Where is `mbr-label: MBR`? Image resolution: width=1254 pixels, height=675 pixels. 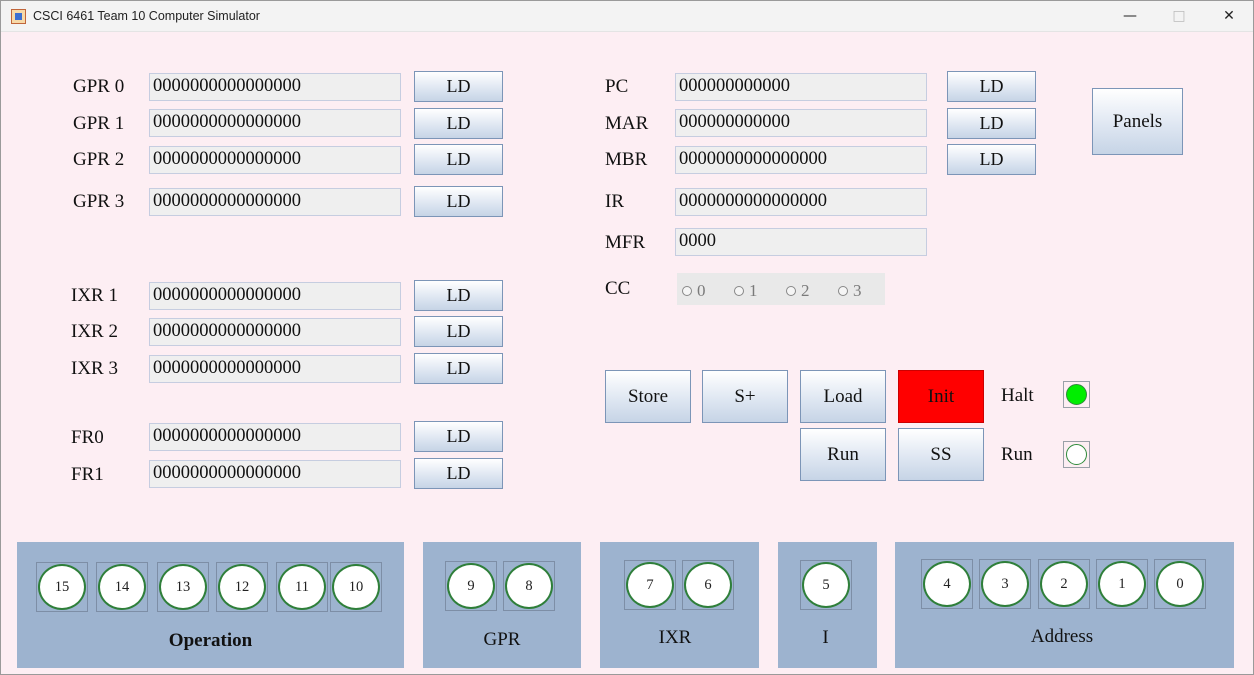
mbr-label: MBR is located at coordinates (626, 159).